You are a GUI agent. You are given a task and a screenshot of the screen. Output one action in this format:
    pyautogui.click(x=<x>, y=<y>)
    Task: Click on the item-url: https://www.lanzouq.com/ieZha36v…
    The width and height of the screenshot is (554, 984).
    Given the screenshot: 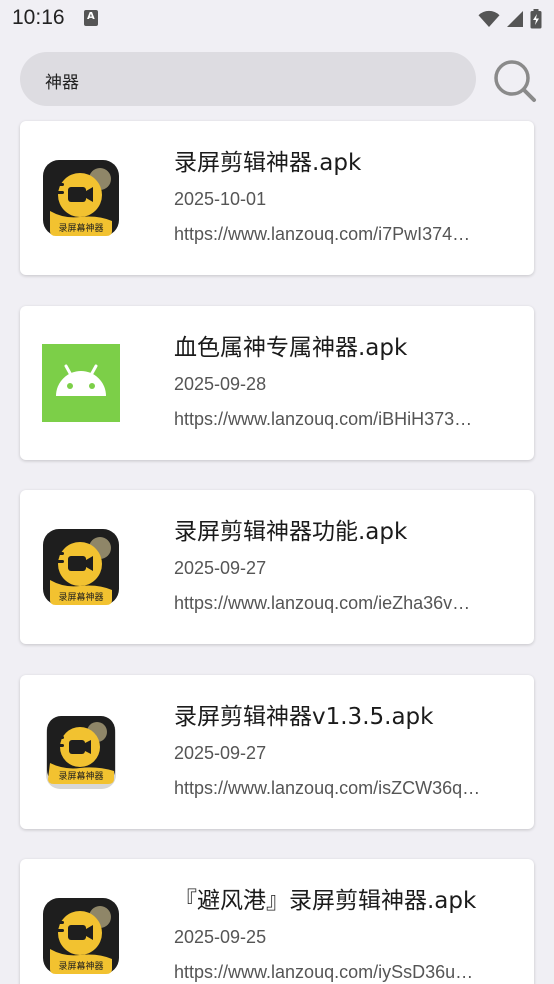 What is the action you would take?
    pyautogui.click(x=322, y=603)
    